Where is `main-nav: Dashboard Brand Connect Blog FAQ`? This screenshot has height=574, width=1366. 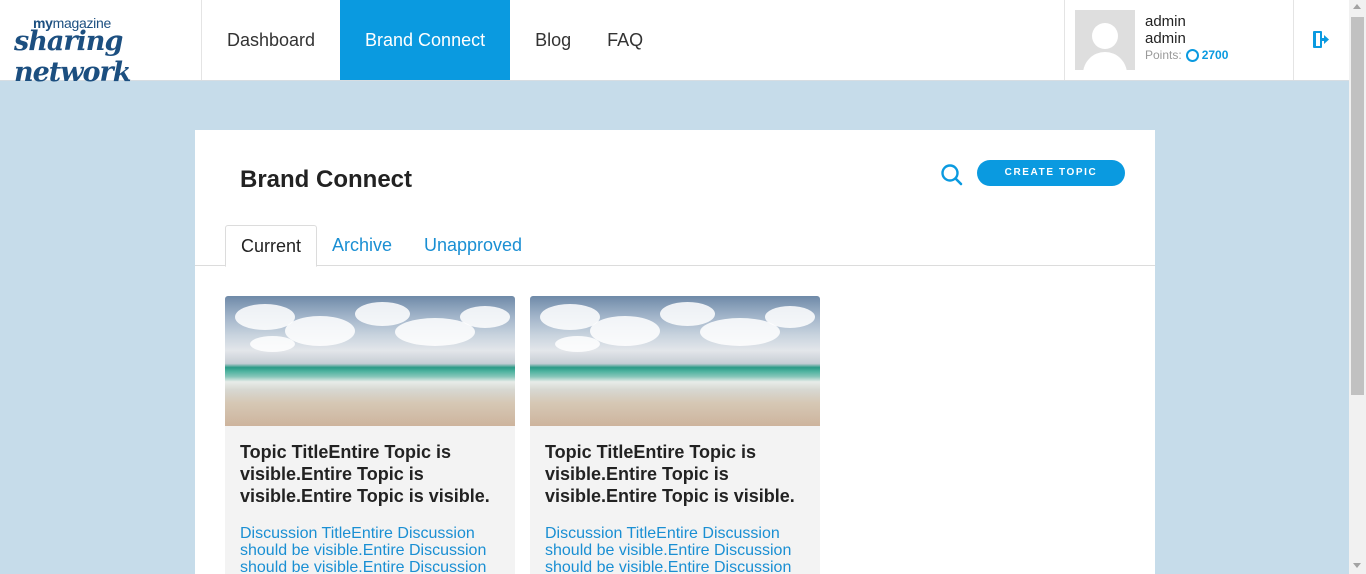 main-nav: Dashboard Brand Connect Blog FAQ is located at coordinates (431, 40).